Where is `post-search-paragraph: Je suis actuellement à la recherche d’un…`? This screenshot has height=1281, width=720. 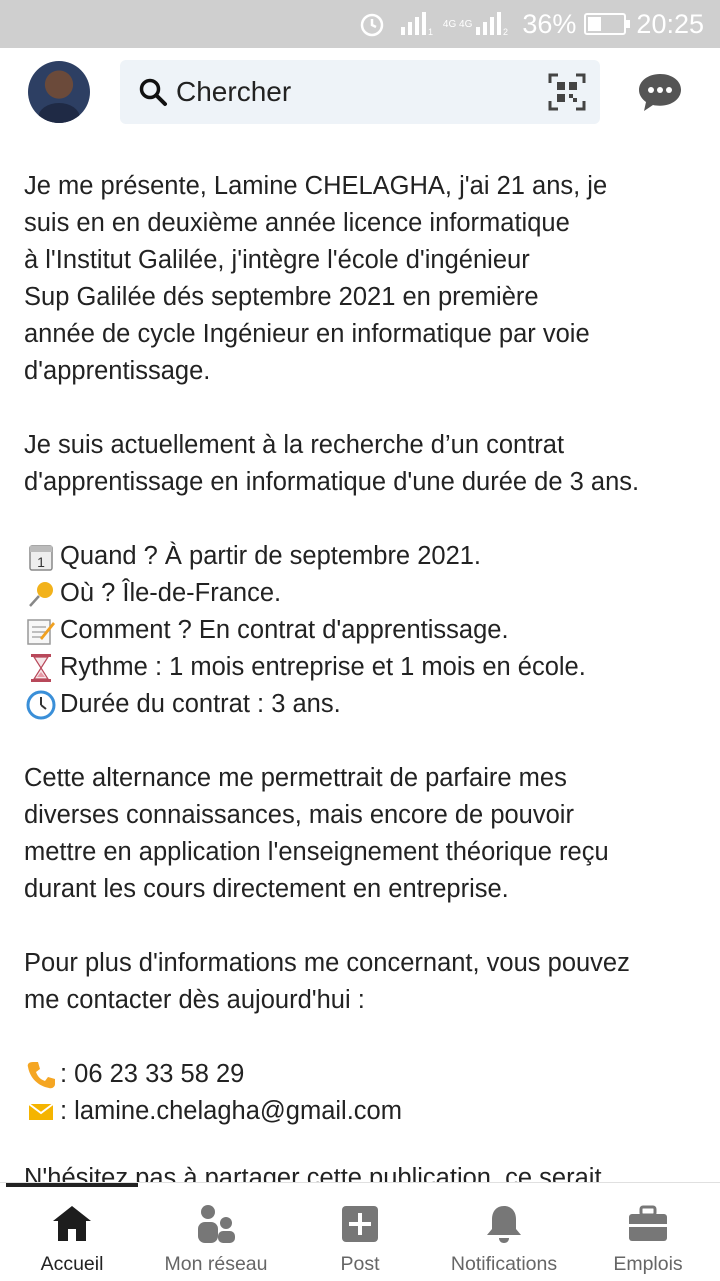
post-search-paragraph: Je suis actuellement à la recherche d’un… is located at coordinates (332, 463).